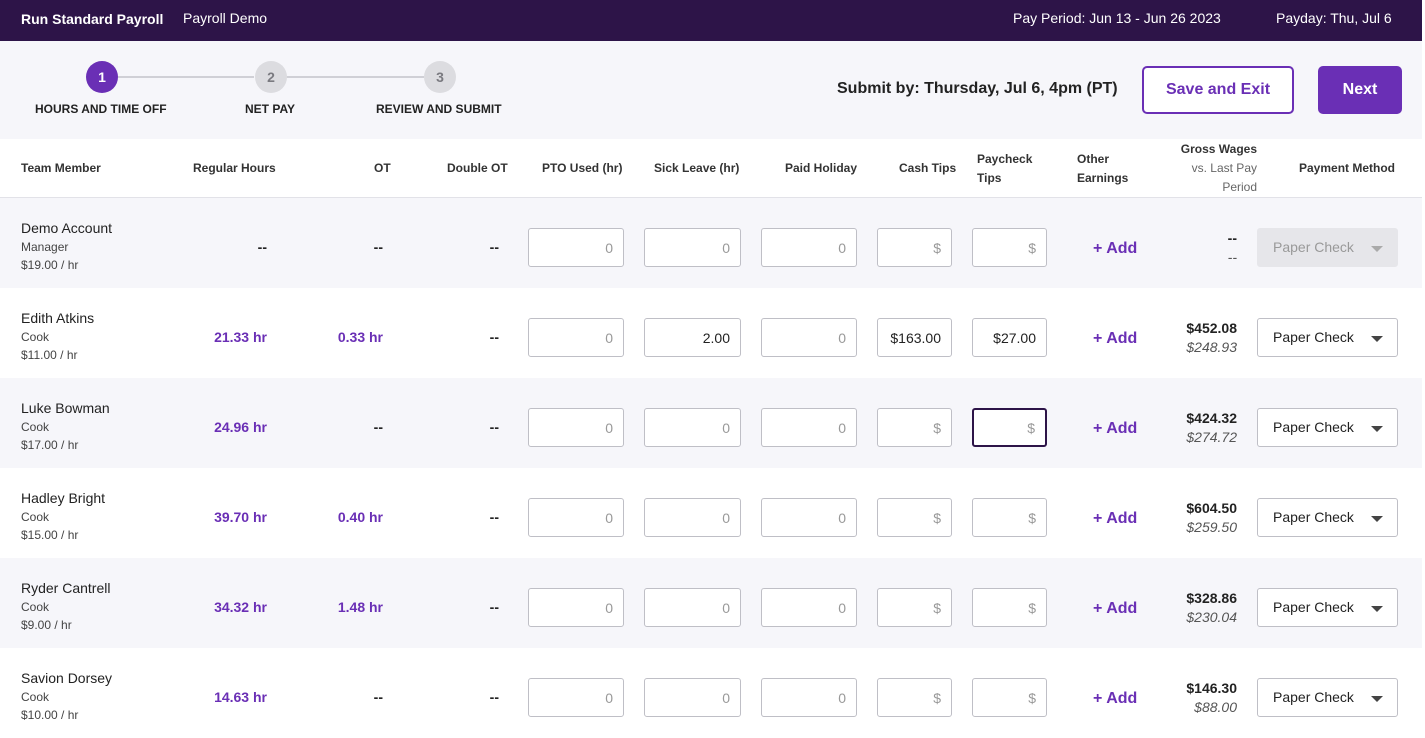 This screenshot has width=1425, height=738. Describe the element at coordinates (240, 607) in the screenshot. I see `regular-hours-value: 34.32 hr` at that location.